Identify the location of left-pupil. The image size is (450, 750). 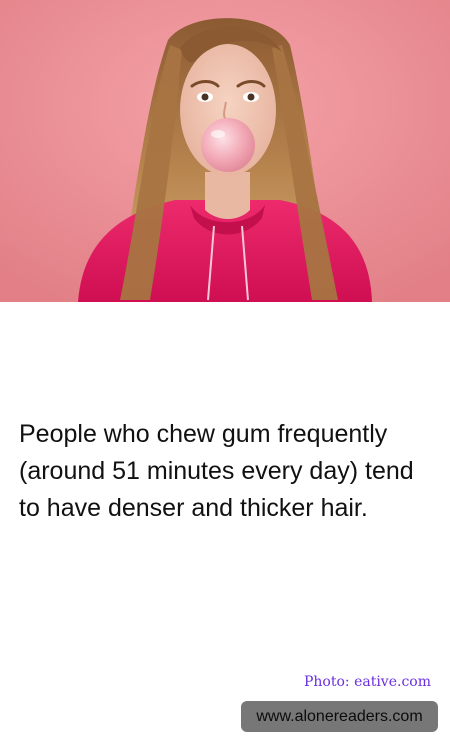
(205, 97).